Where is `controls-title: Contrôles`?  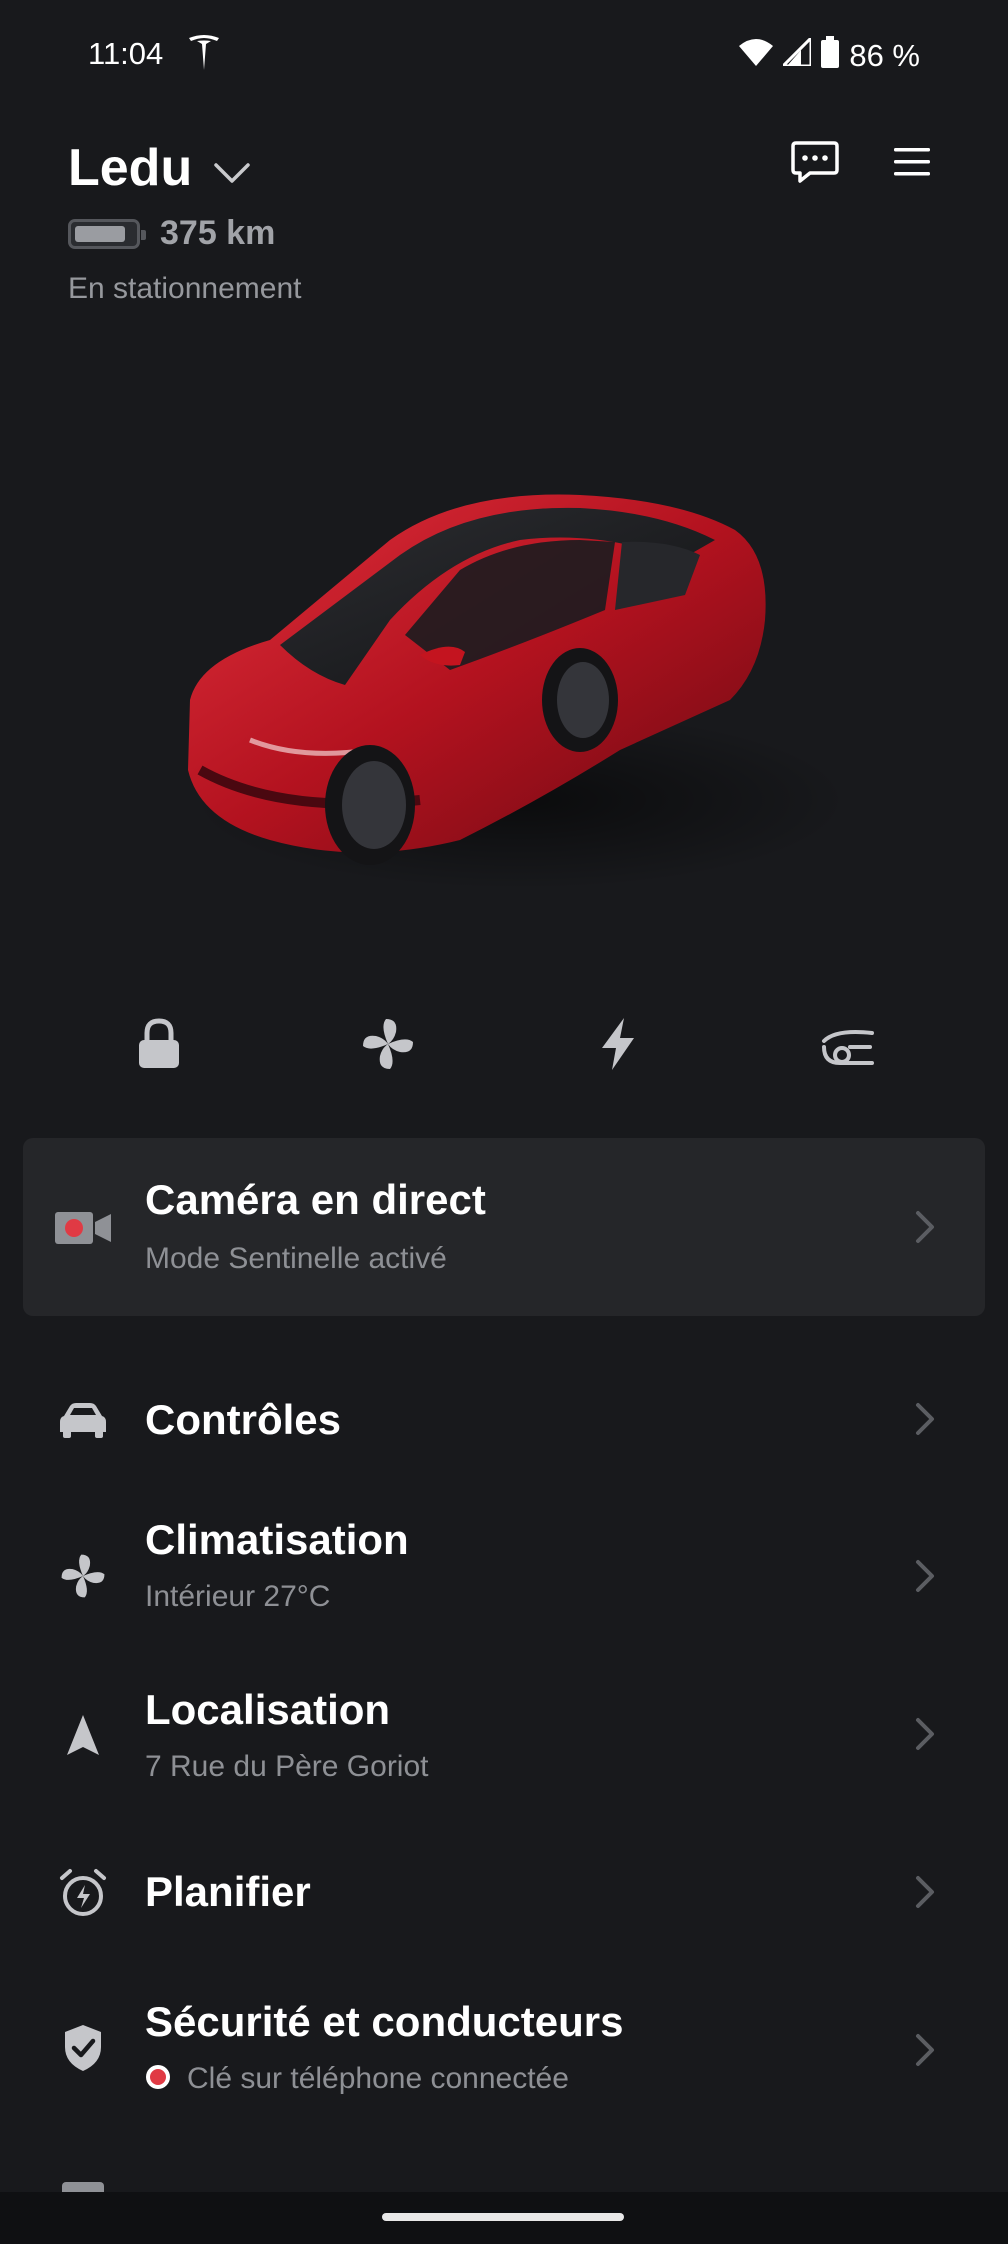
controls-title: Contrôles is located at coordinates (243, 1419).